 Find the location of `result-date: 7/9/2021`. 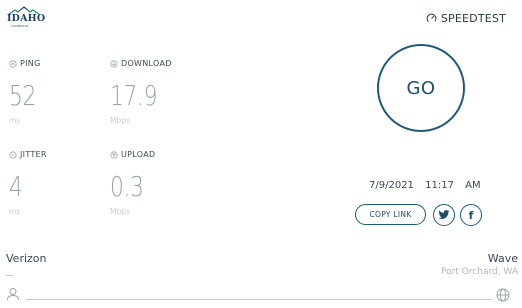

result-date: 7/9/2021 is located at coordinates (391, 185).